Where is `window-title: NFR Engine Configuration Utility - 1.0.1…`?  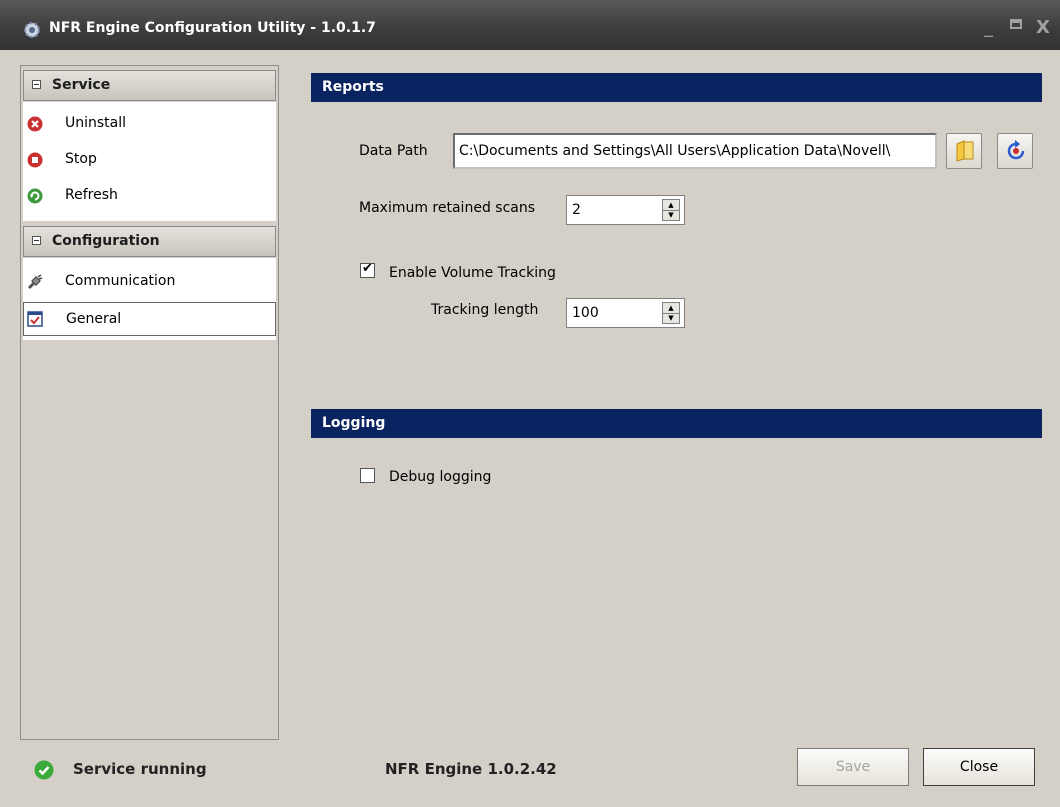 window-title: NFR Engine Configuration Utility - 1.0.1… is located at coordinates (212, 28).